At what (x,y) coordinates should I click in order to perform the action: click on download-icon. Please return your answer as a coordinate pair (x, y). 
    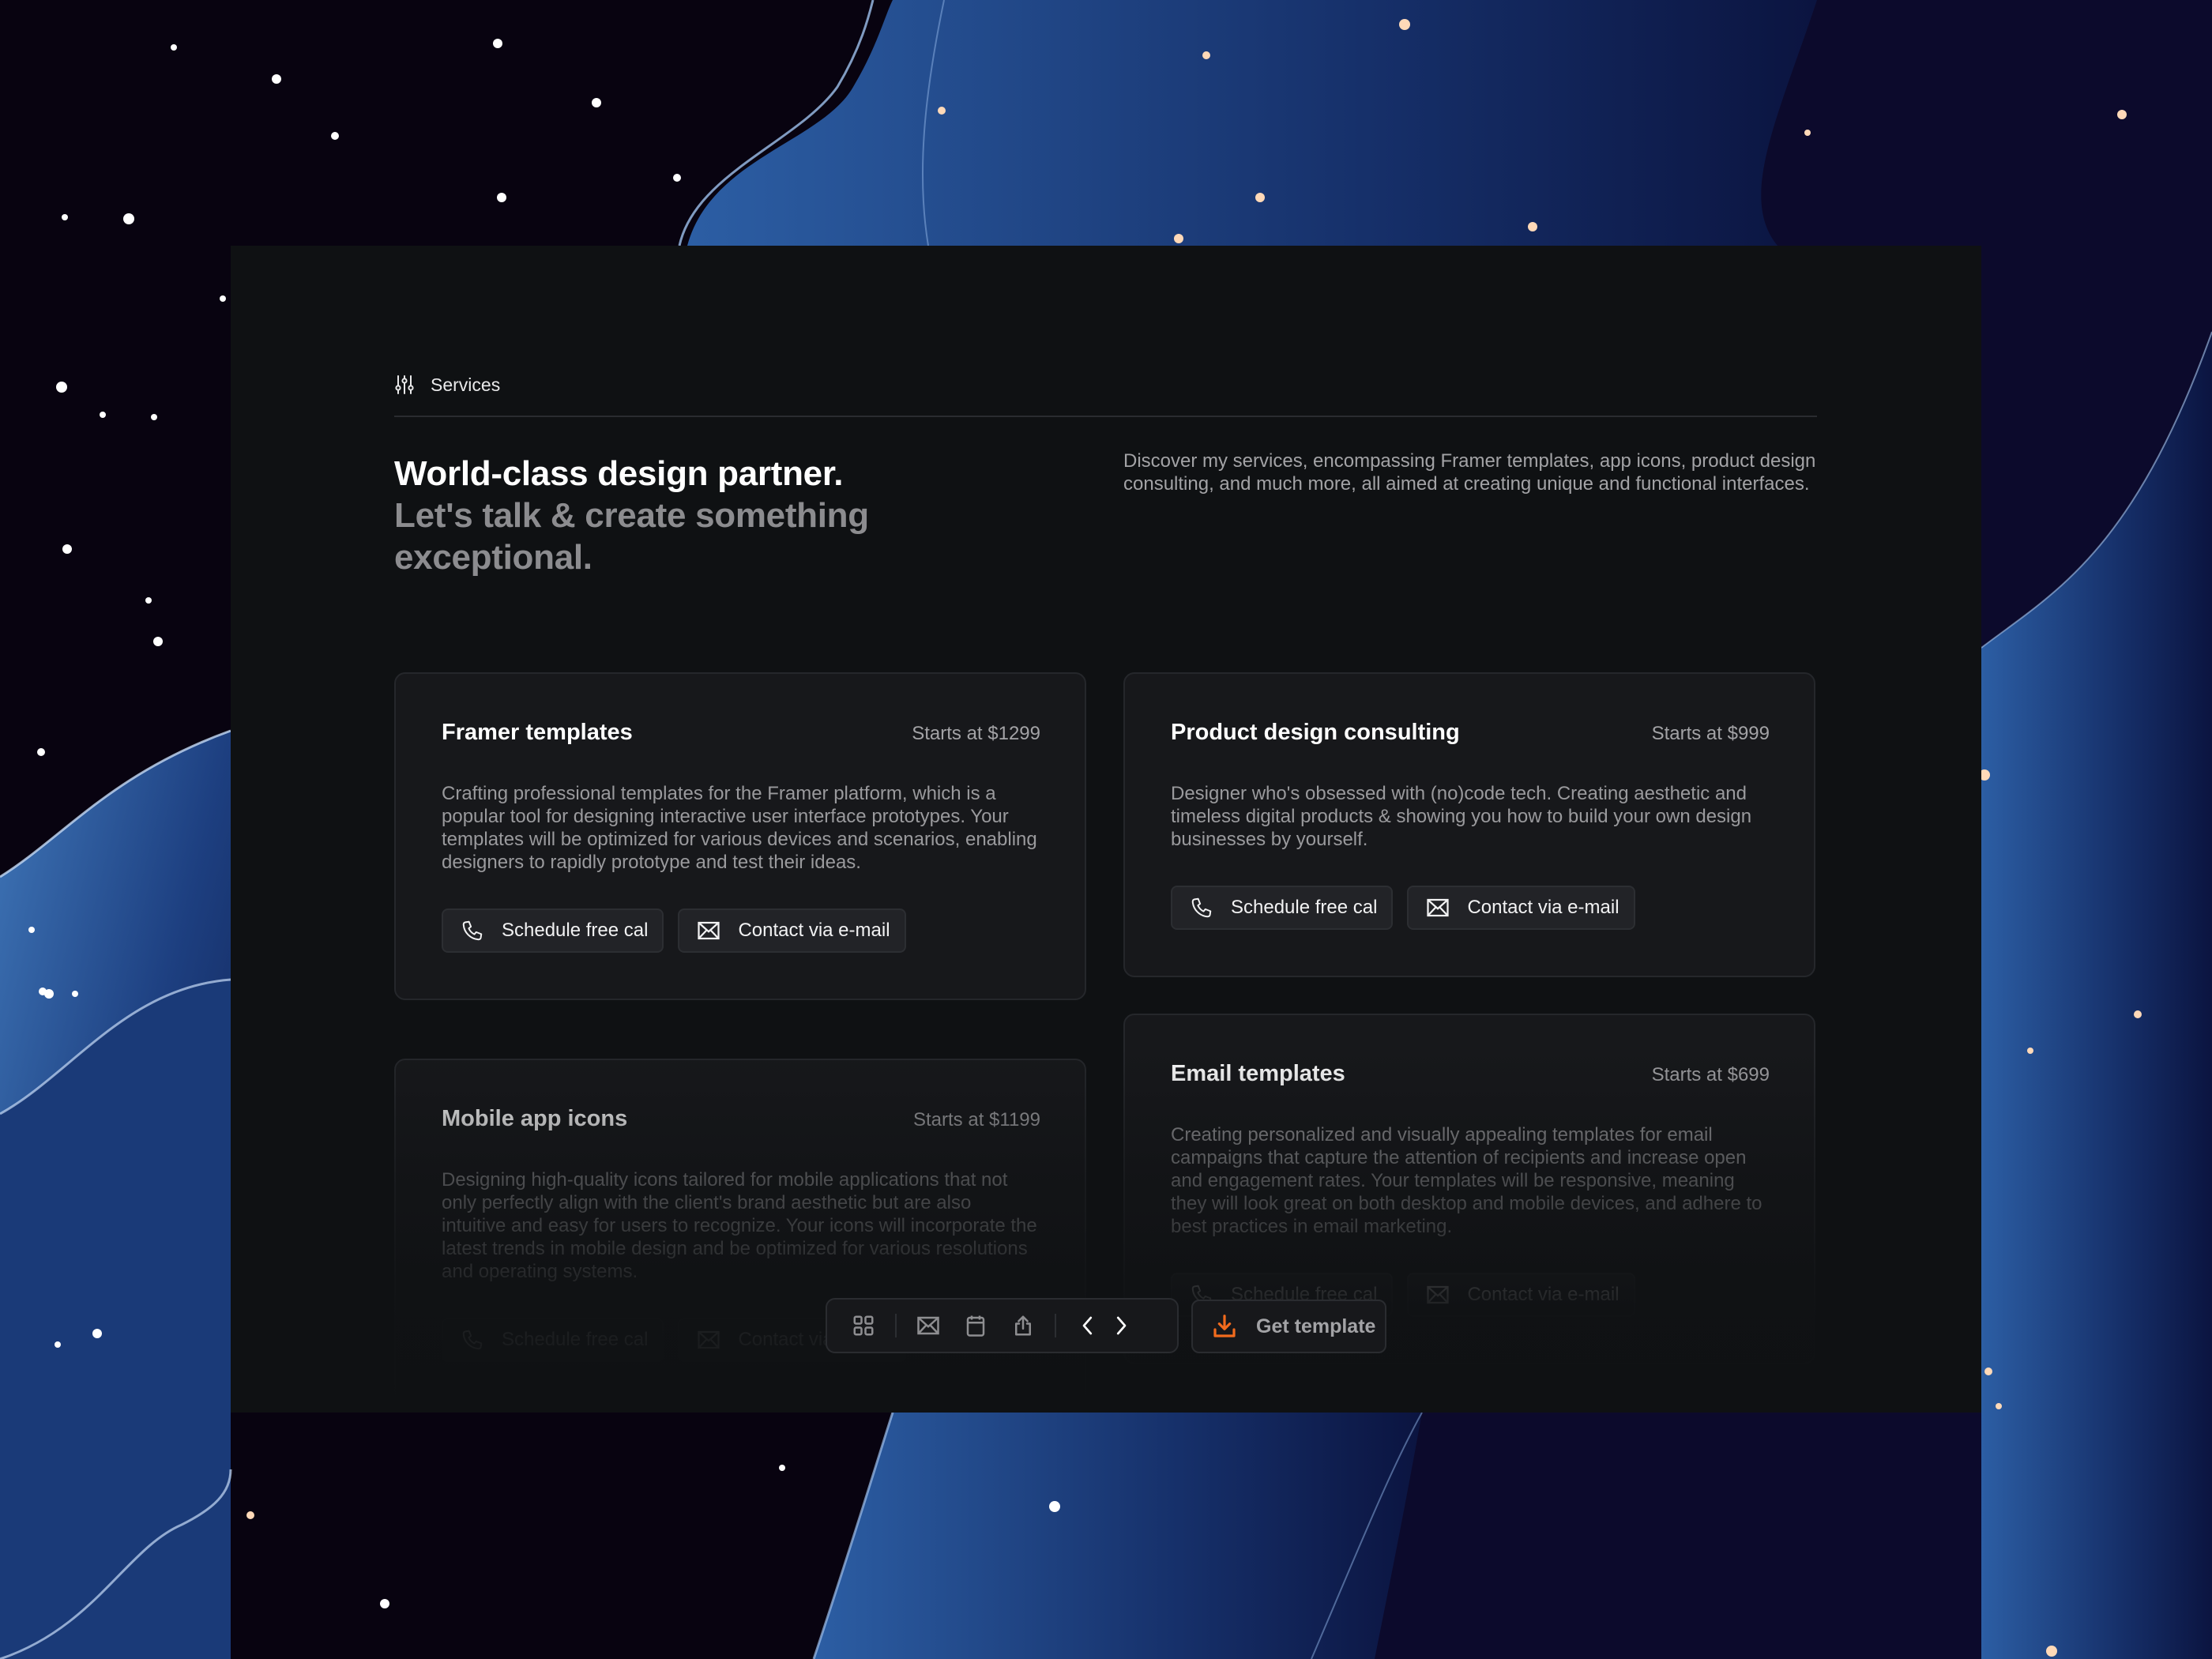
    Looking at the image, I should click on (1224, 1326).